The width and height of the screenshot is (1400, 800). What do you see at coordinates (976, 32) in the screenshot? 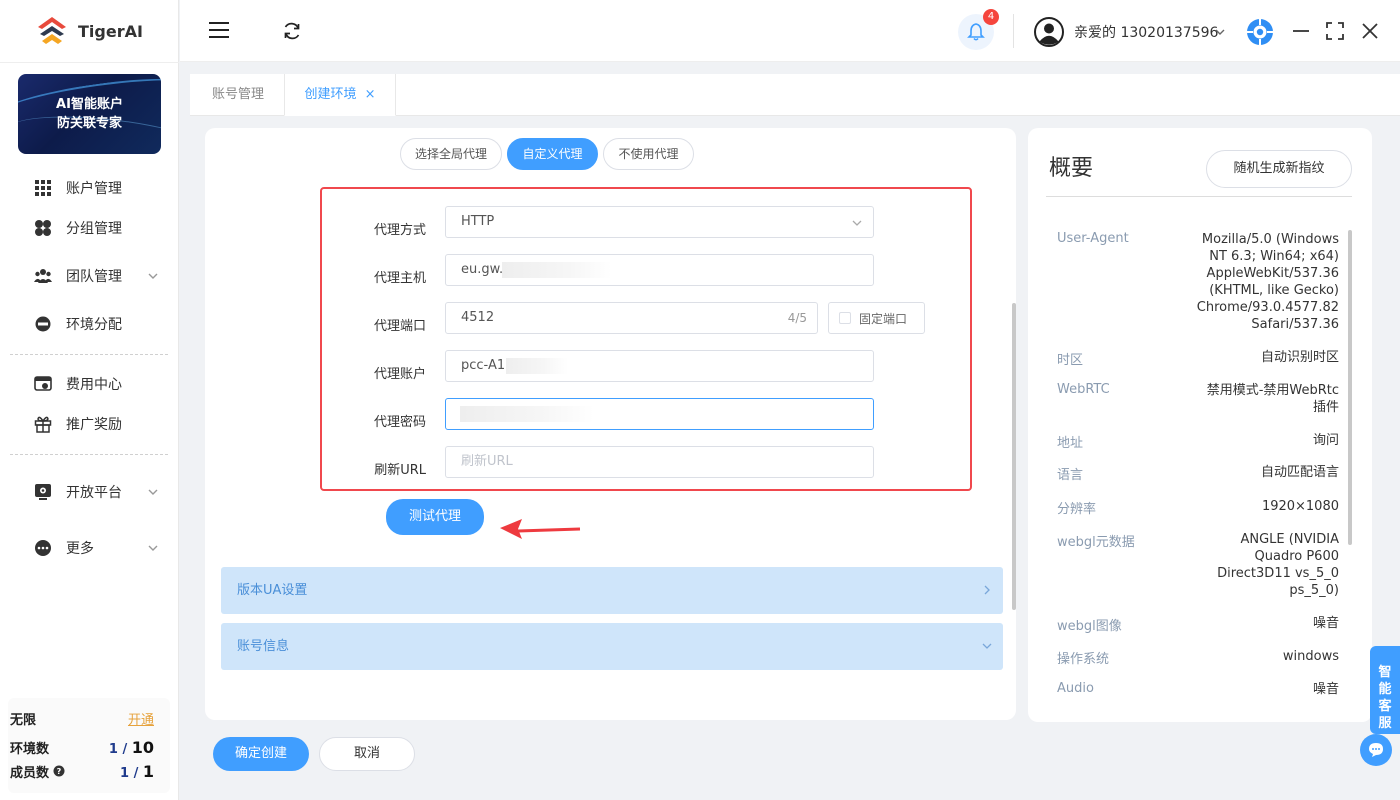
I see `bell-icon` at bounding box center [976, 32].